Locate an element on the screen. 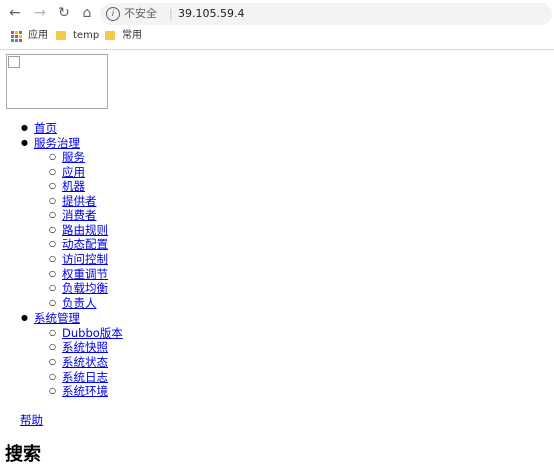  bookmark-apps: 应用 is located at coordinates (29, 36).